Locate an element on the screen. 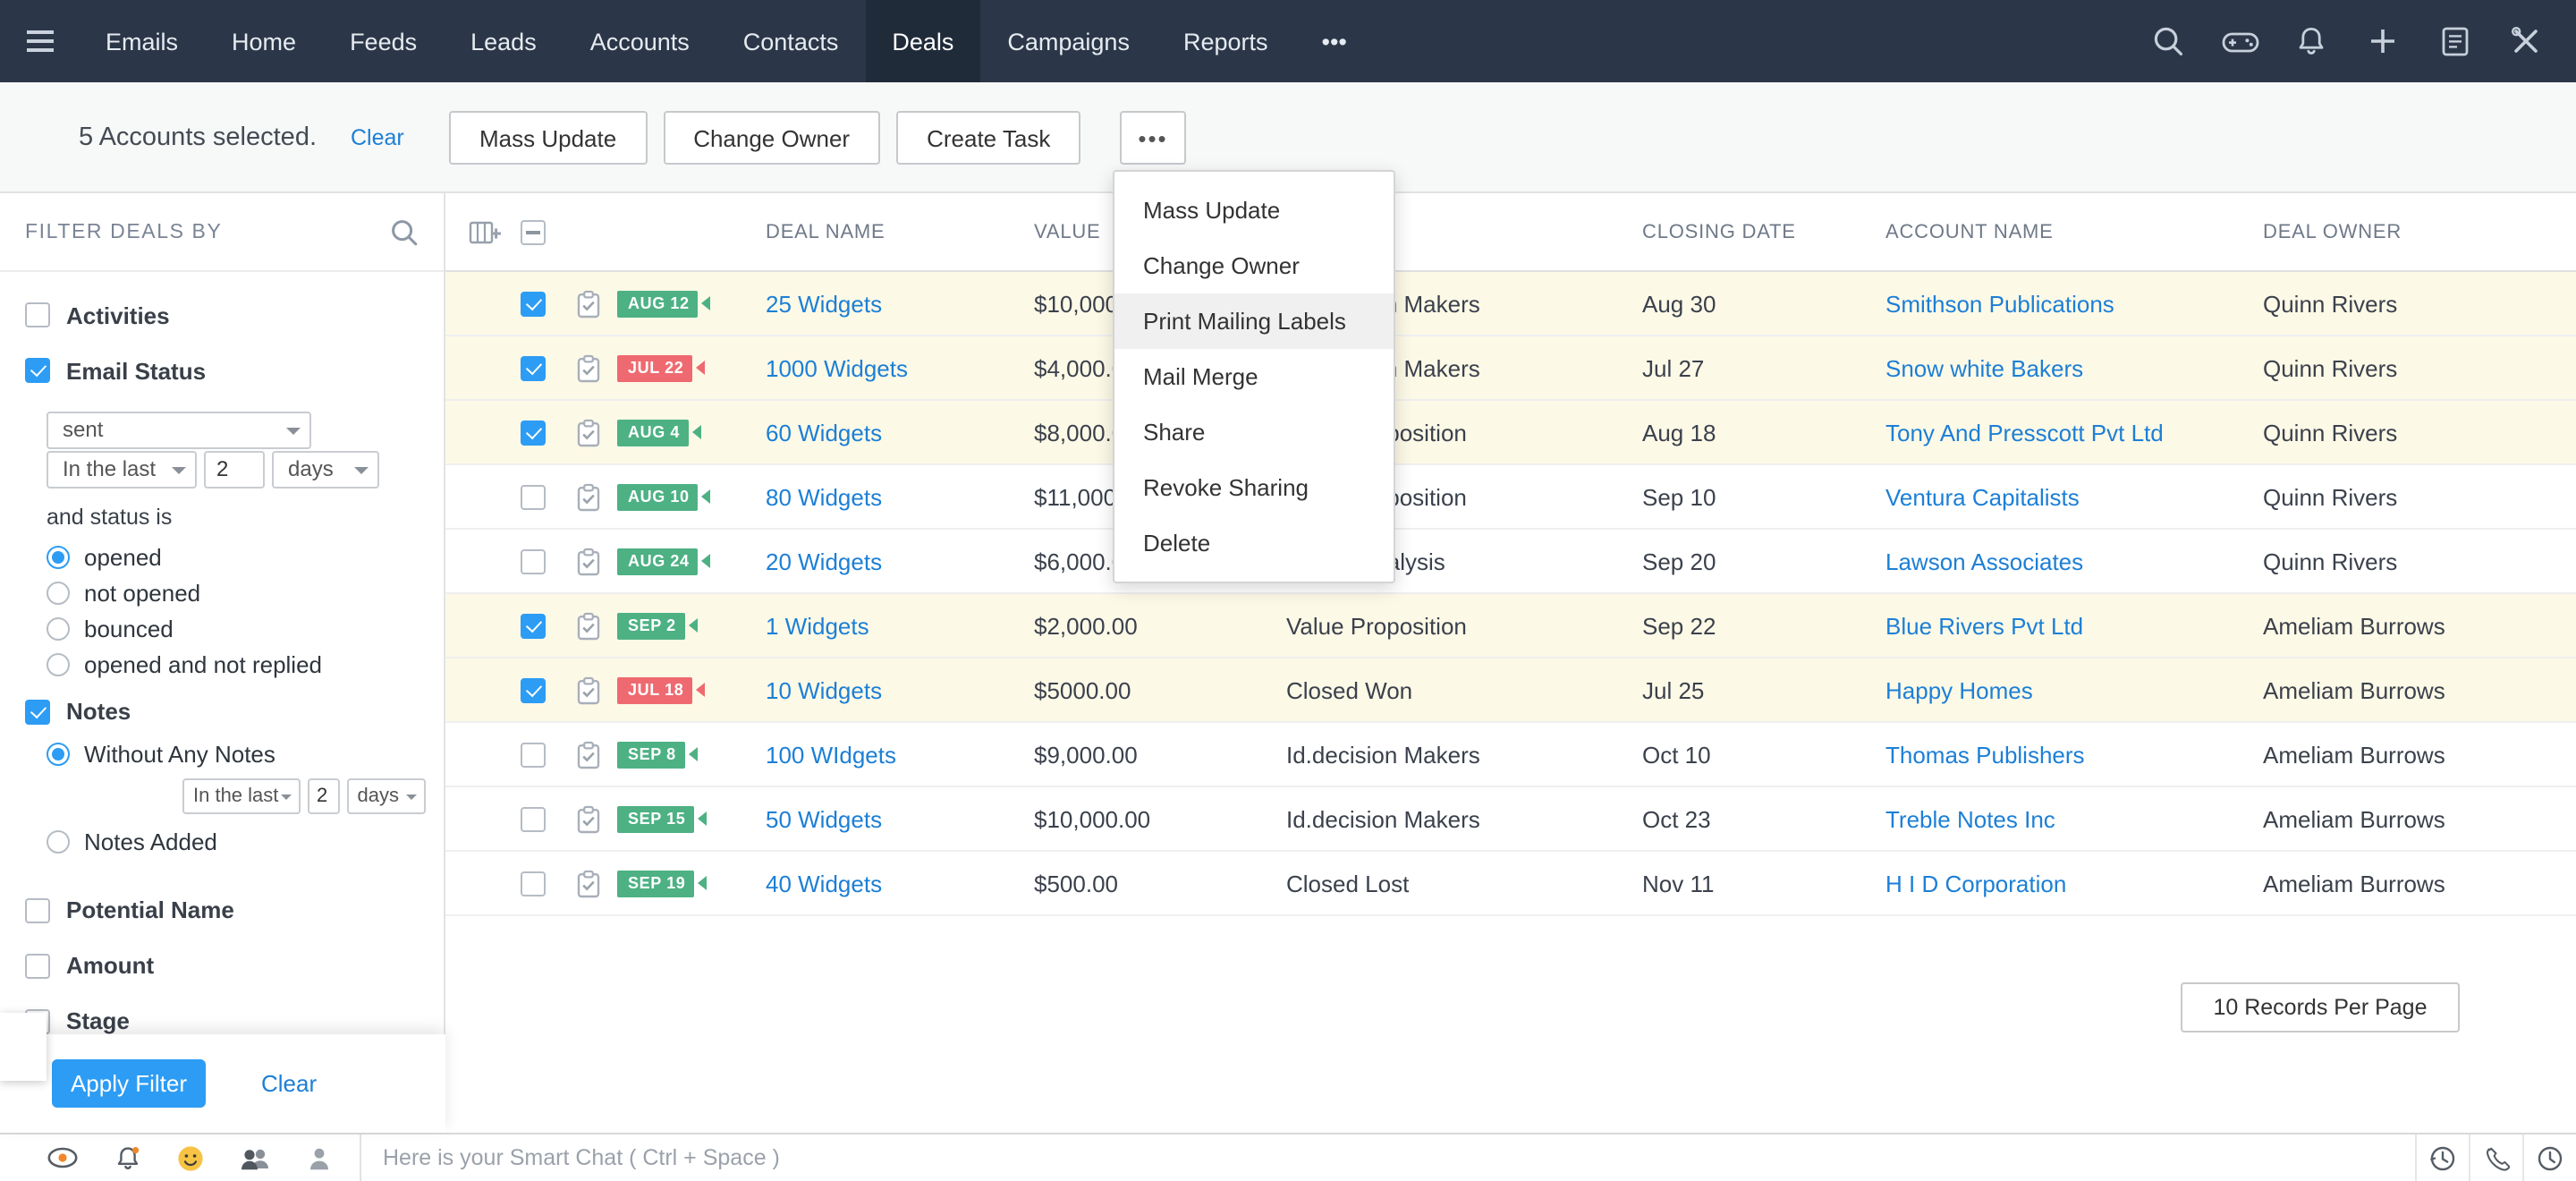 The width and height of the screenshot is (2576, 1181). deal-name-link: 80 Widgets is located at coordinates (824, 496).